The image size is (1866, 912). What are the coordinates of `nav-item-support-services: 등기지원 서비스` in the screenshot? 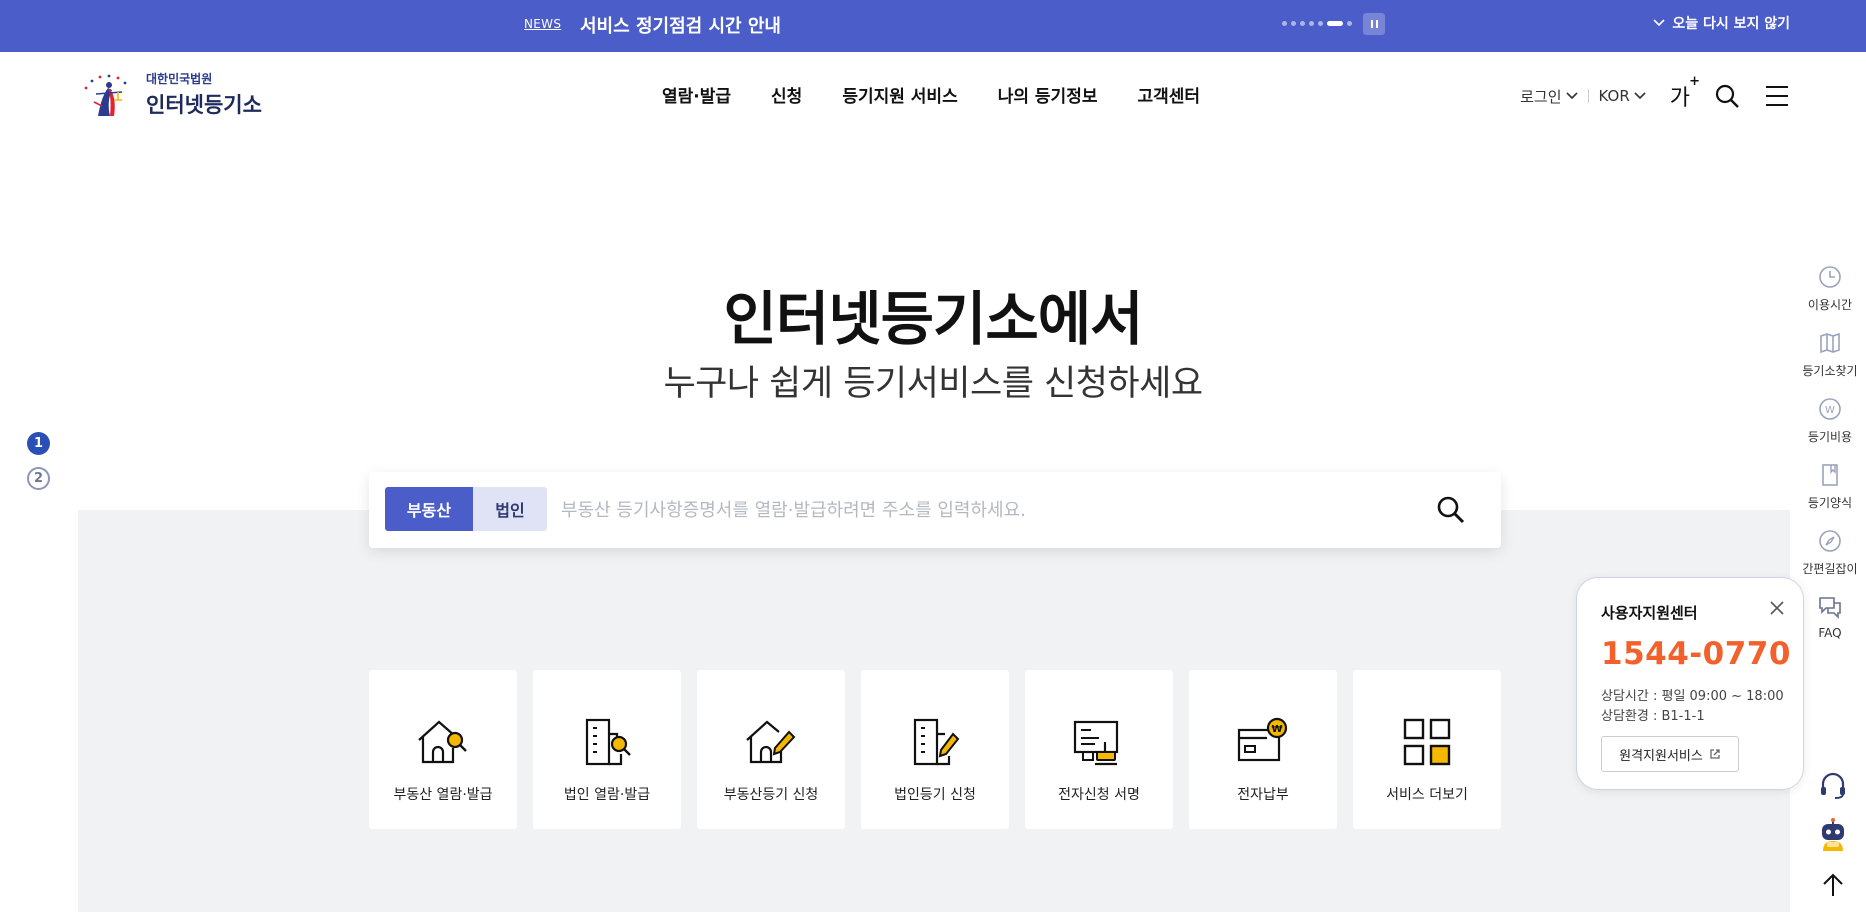 It's located at (899, 94).